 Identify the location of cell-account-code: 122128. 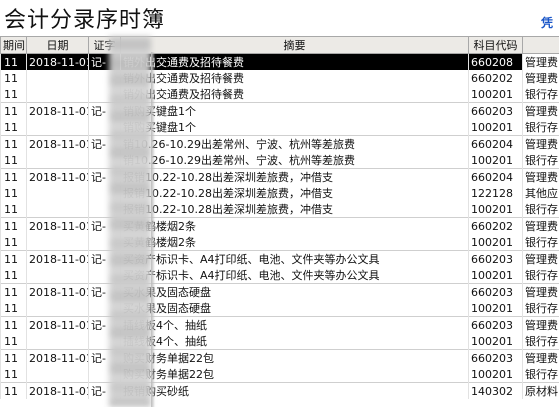
(495, 193).